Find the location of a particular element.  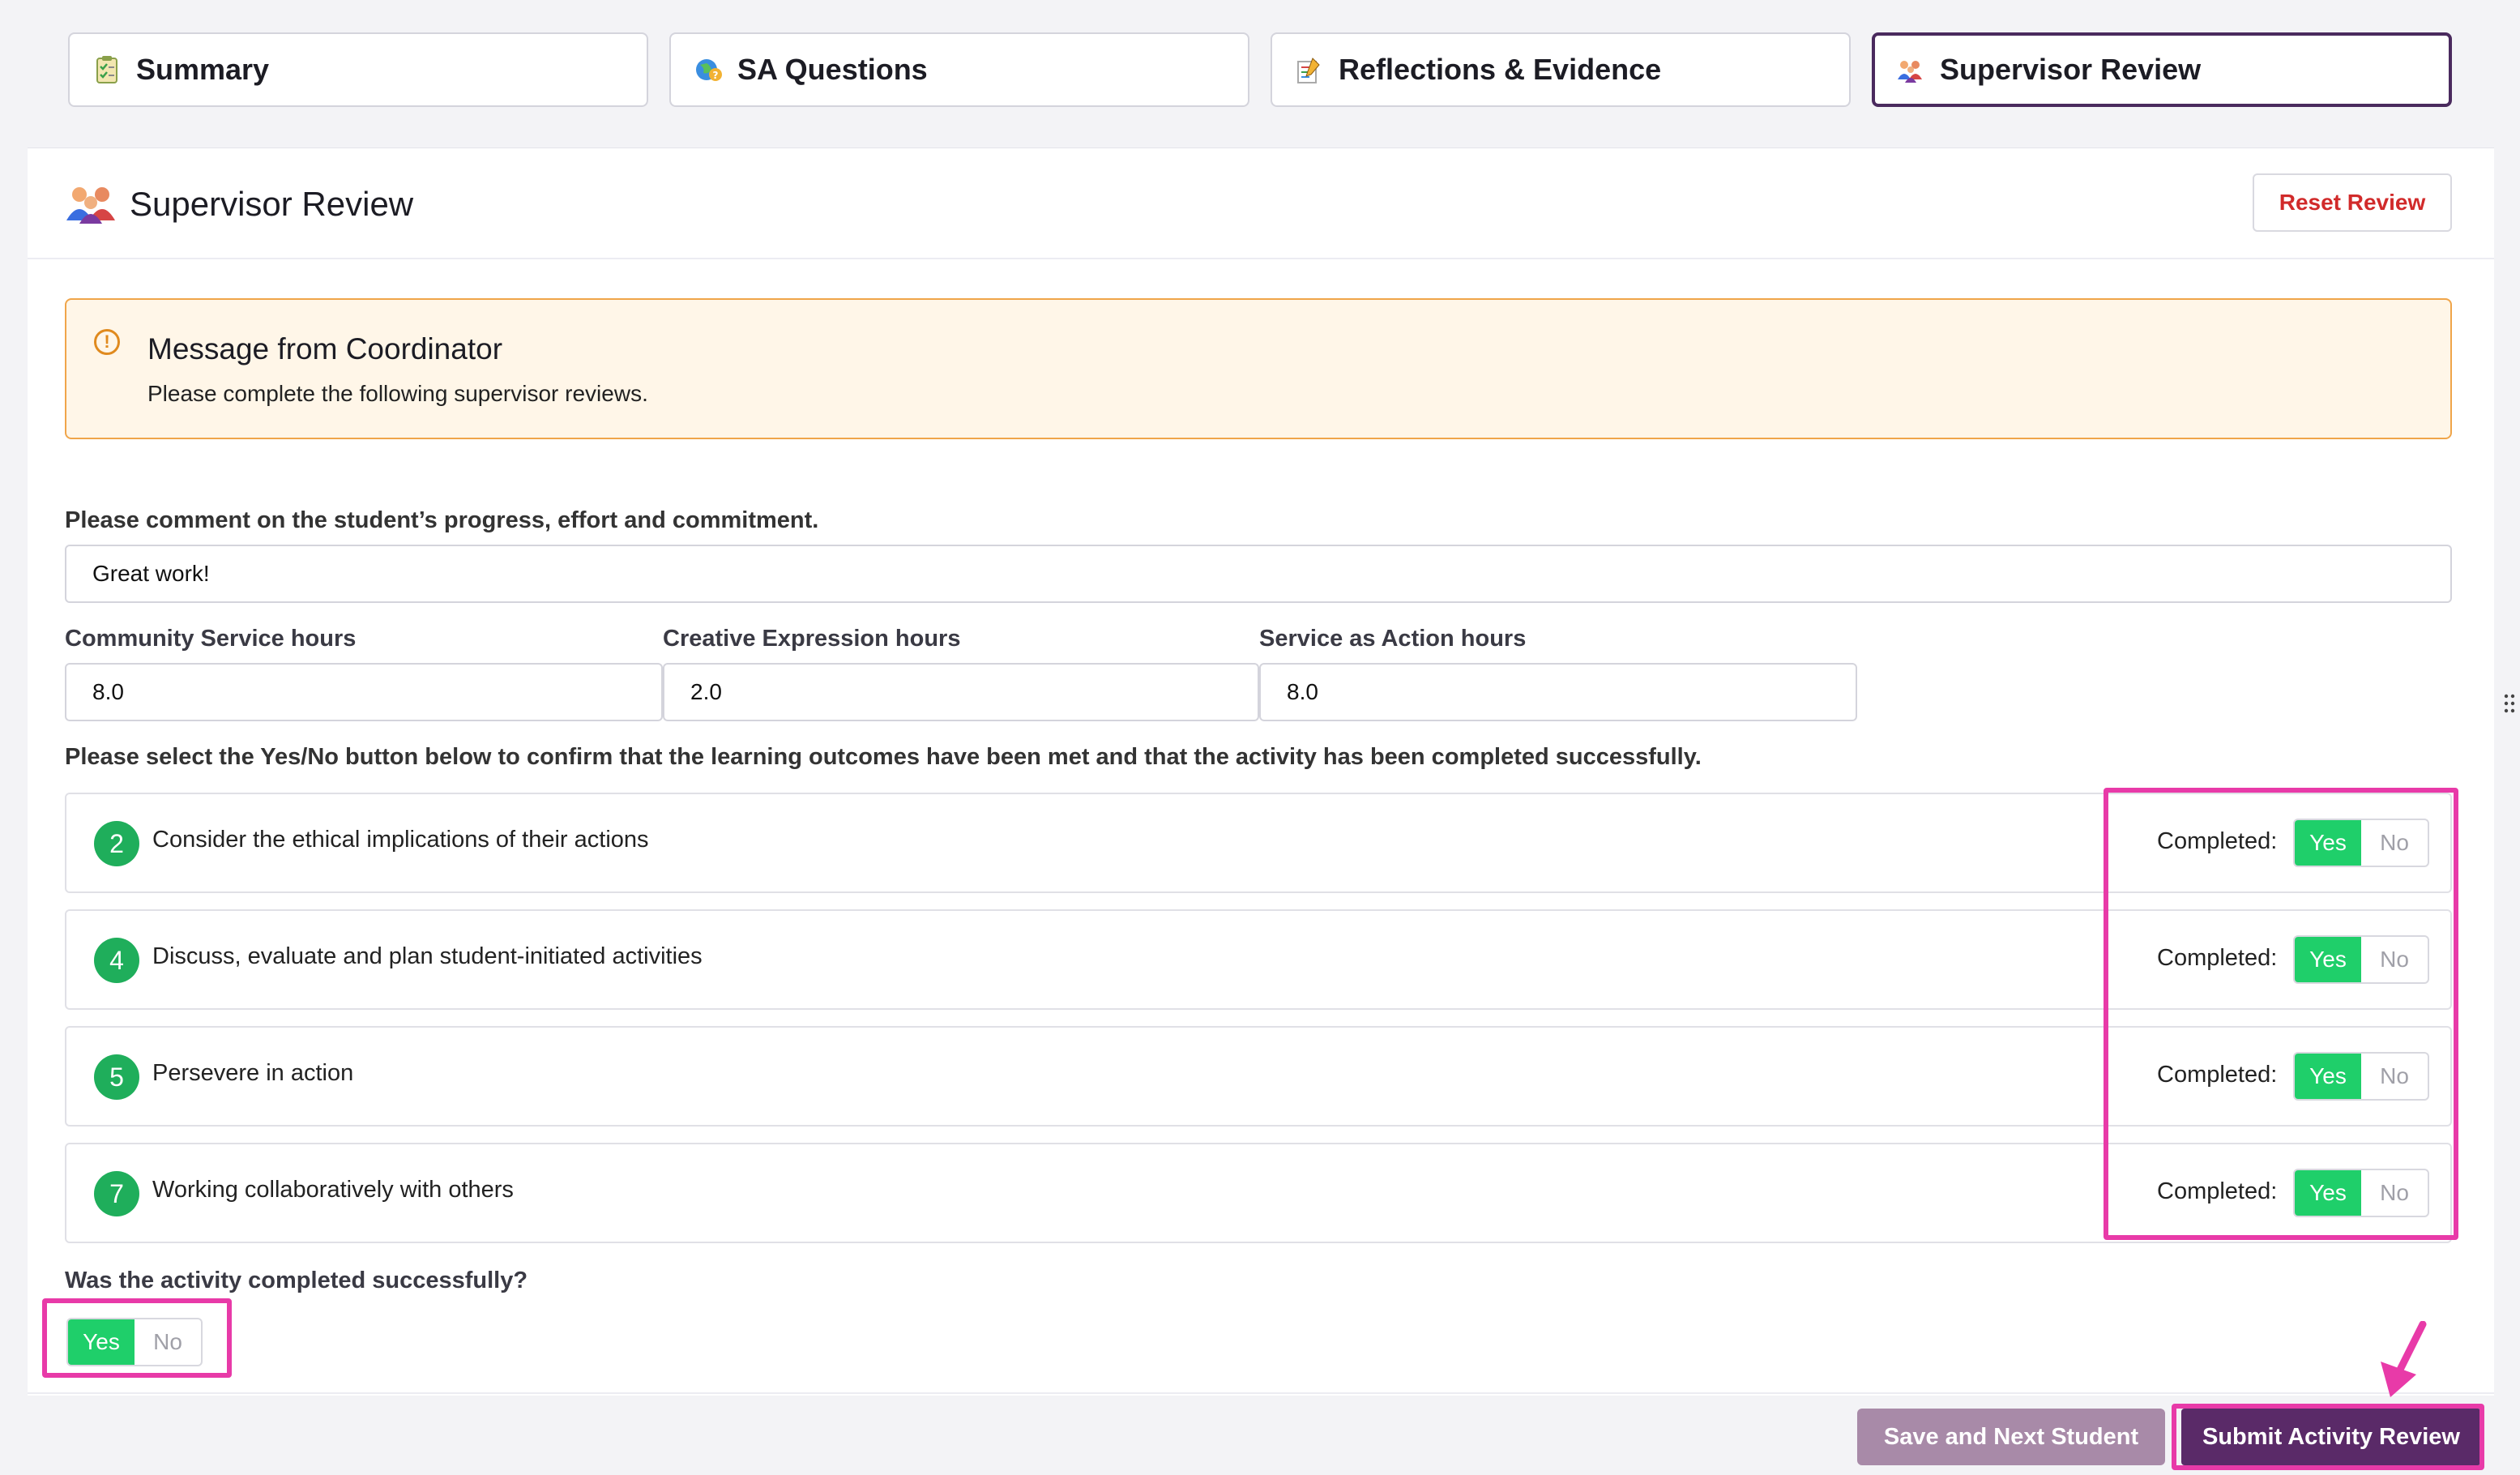

learning-outcome-row: 5 Persevere in action Completed: Yes No is located at coordinates (1258, 1076).